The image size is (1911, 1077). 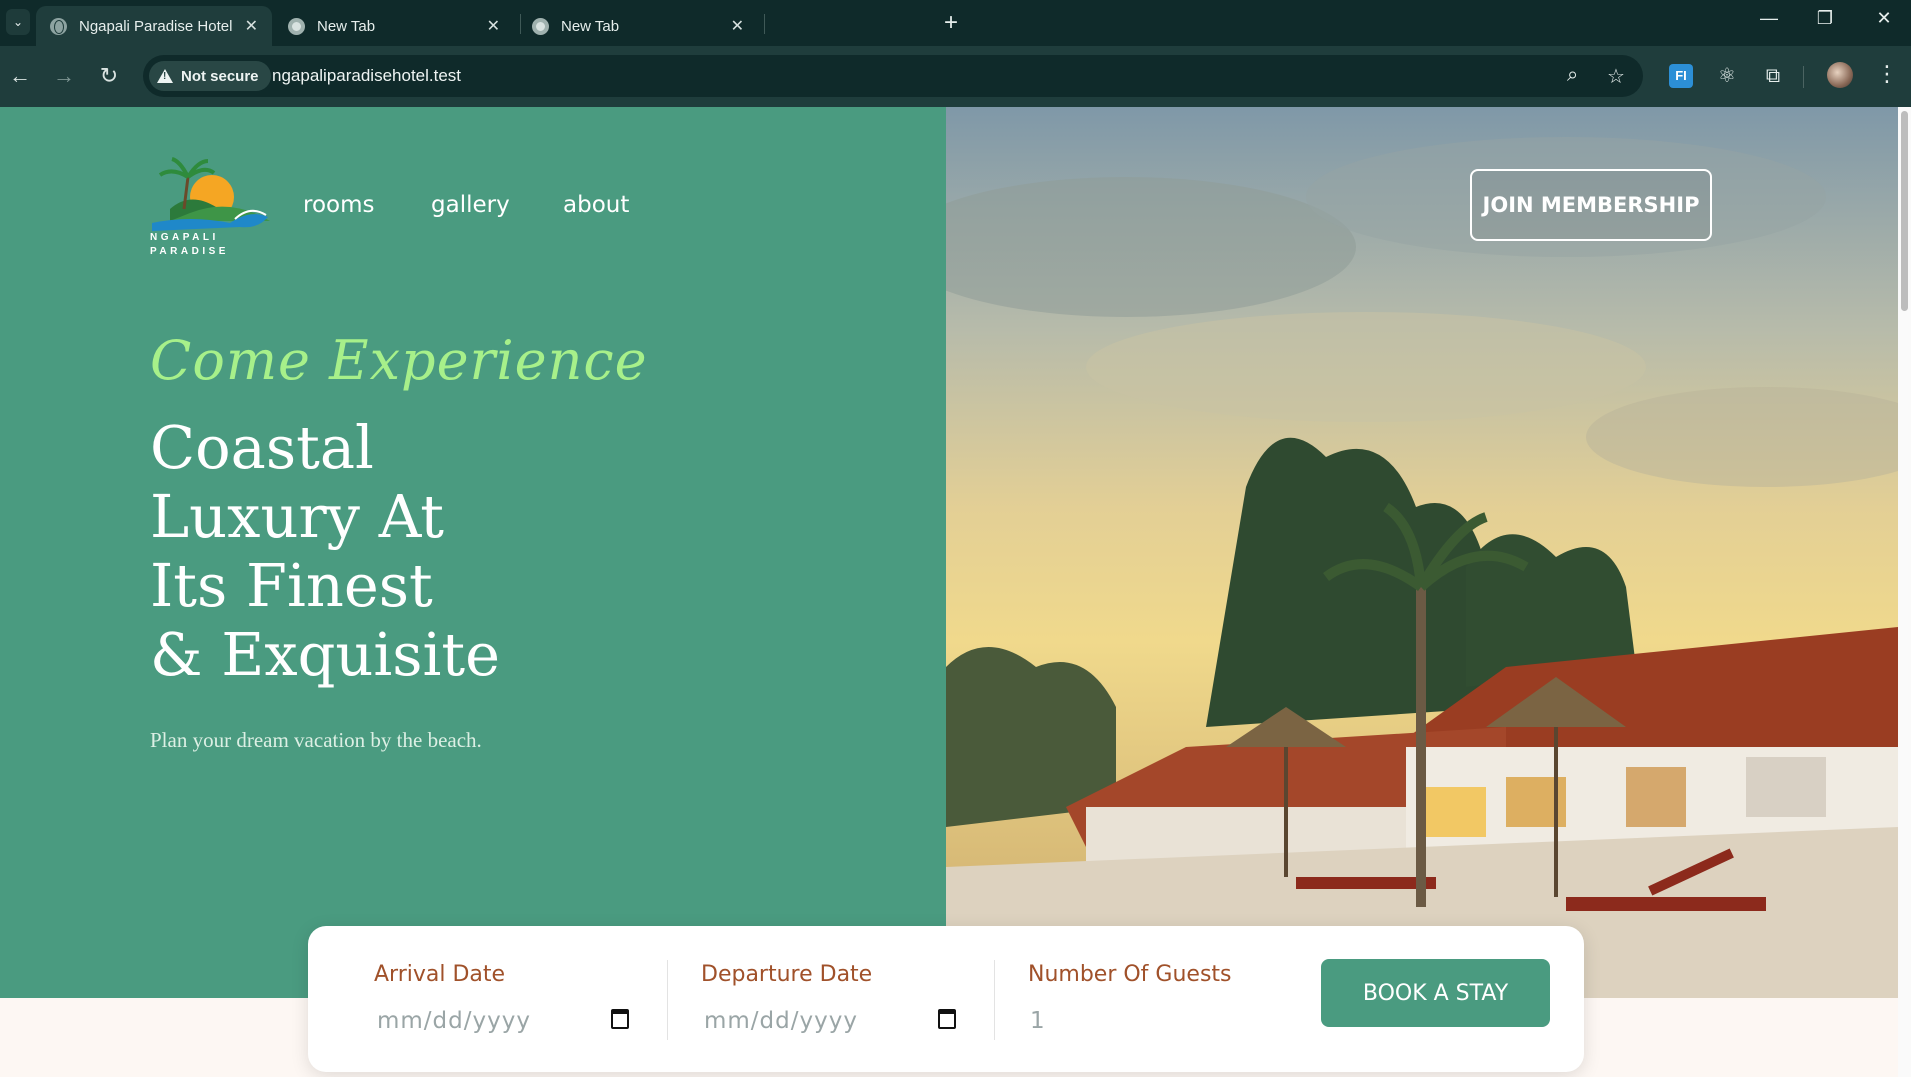 I want to click on hero-headline: Coastal Luxury At Its Finest & Exquisite, so click(x=325, y=551).